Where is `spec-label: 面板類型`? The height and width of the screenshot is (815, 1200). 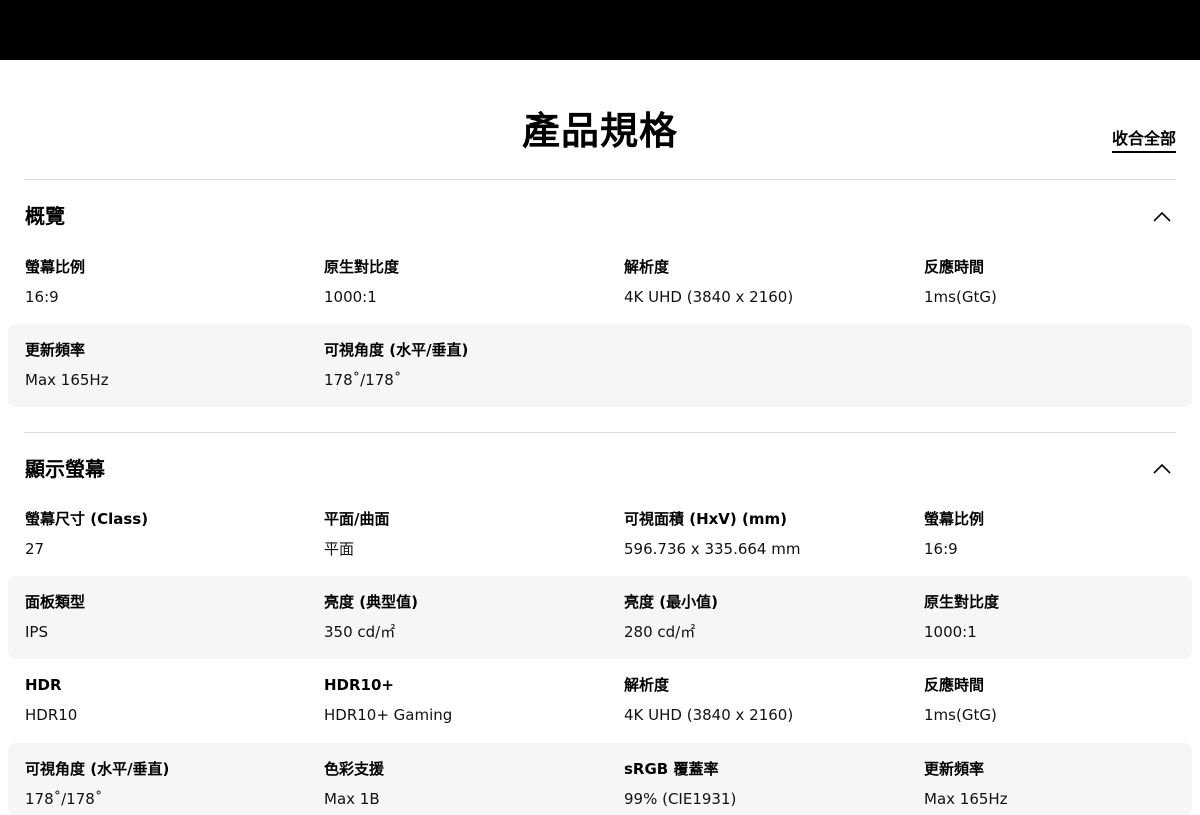
spec-label: 面板類型 is located at coordinates (55, 602).